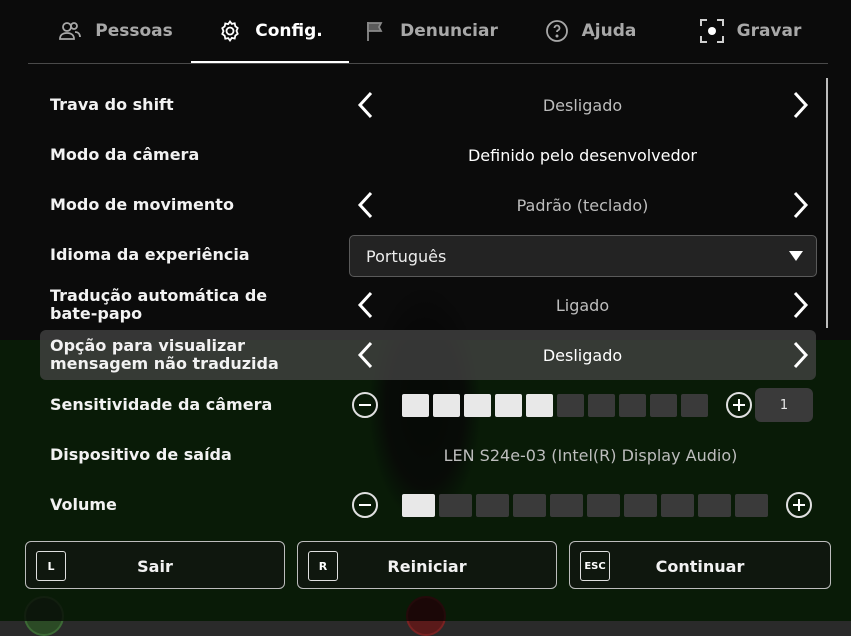 This screenshot has width=851, height=636. What do you see at coordinates (423, 305) in the screenshot?
I see `setting-auto-translate: Tradução automática de bate-papo Ligado` at bounding box center [423, 305].